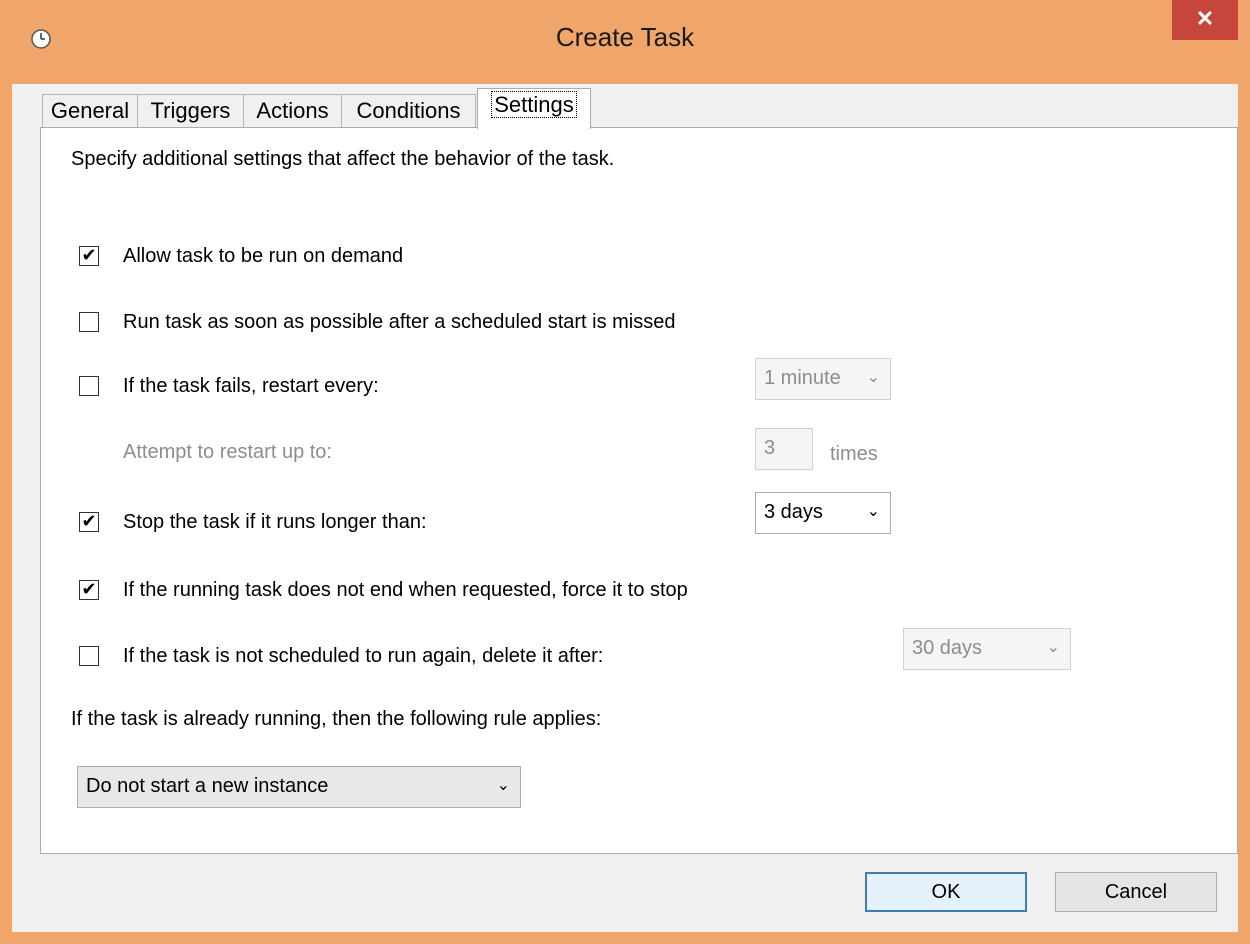  I want to click on tab-label: Conditions, so click(408, 110).